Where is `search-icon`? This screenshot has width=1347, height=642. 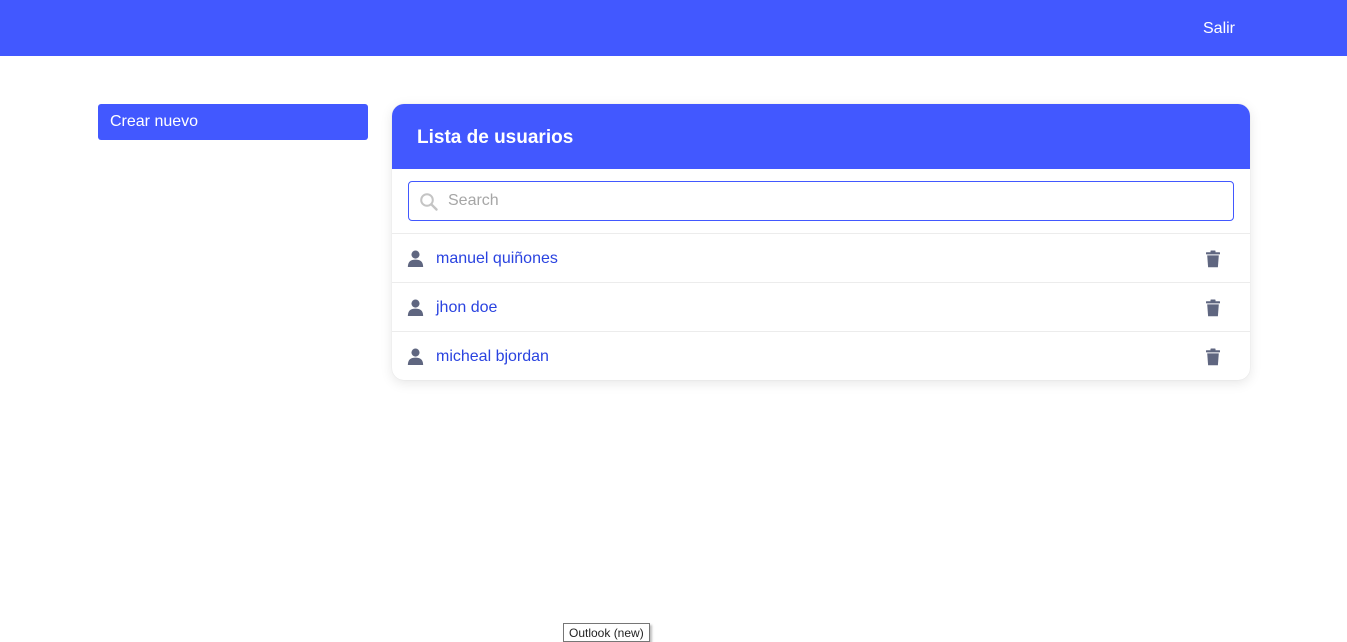 search-icon is located at coordinates (429, 202).